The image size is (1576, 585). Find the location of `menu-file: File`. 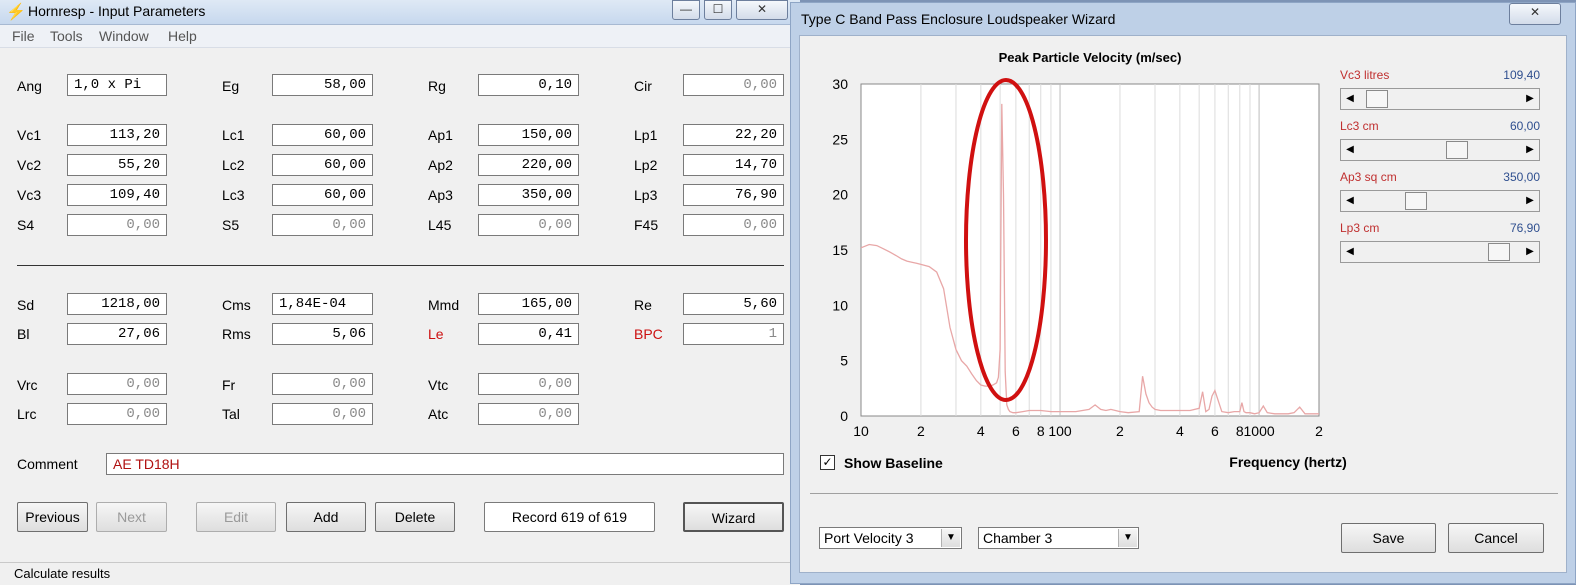

menu-file: File is located at coordinates (23, 36).